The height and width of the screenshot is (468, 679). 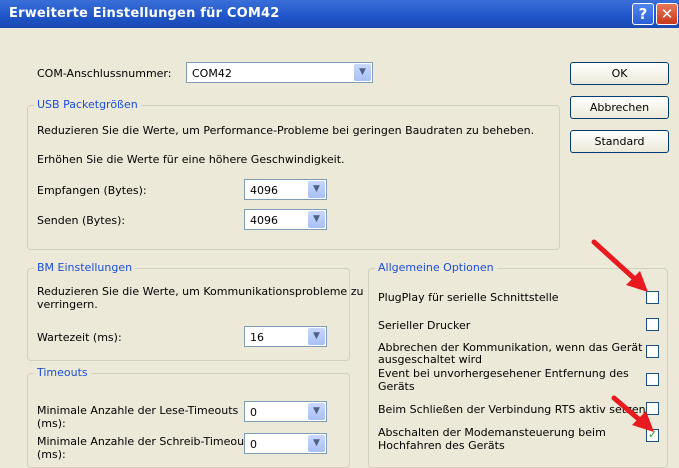 What do you see at coordinates (619, 107) in the screenshot?
I see `cancel-button: Abbrechen` at bounding box center [619, 107].